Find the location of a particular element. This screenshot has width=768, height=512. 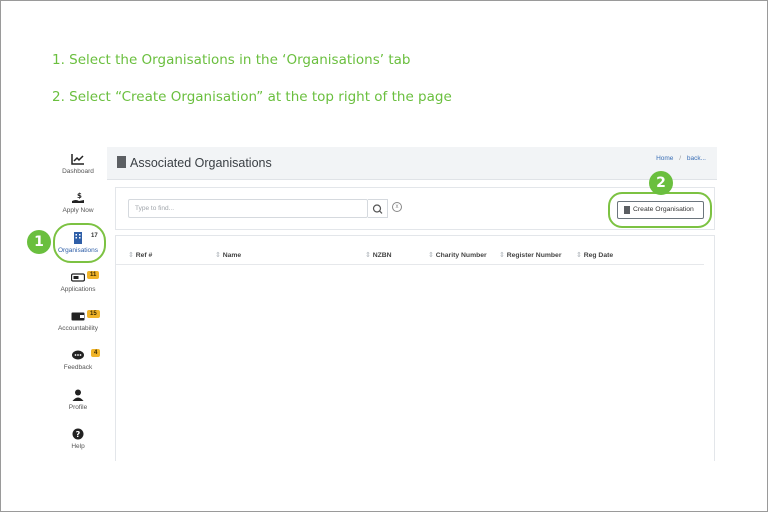

chart-line-icon is located at coordinates (77, 159).